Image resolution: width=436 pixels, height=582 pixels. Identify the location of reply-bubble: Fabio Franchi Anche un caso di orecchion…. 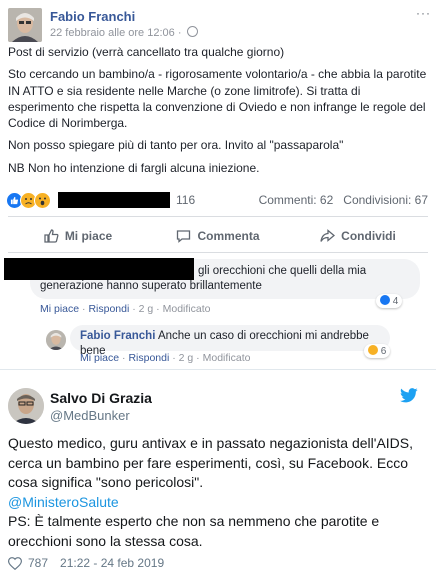
(230, 341).